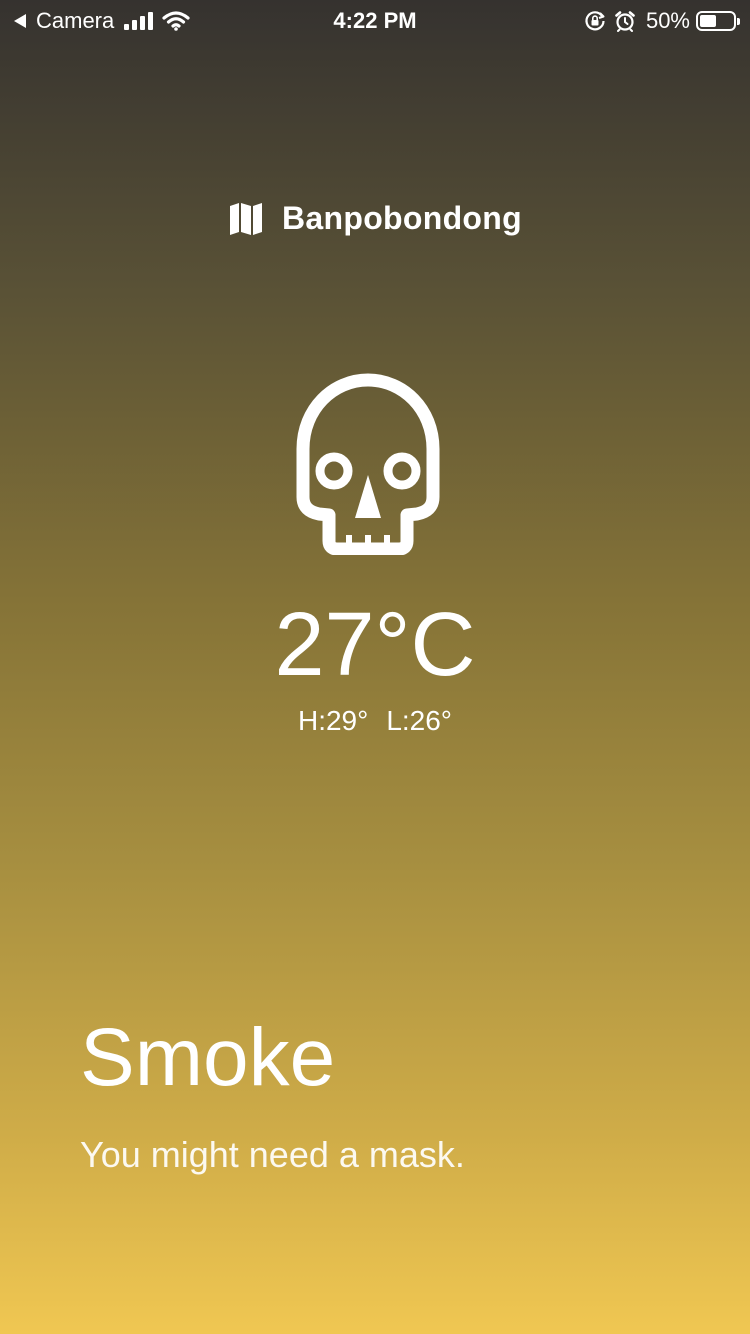 The height and width of the screenshot is (1334, 750). What do you see at coordinates (333, 720) in the screenshot?
I see `high-temperature: H:29°` at bounding box center [333, 720].